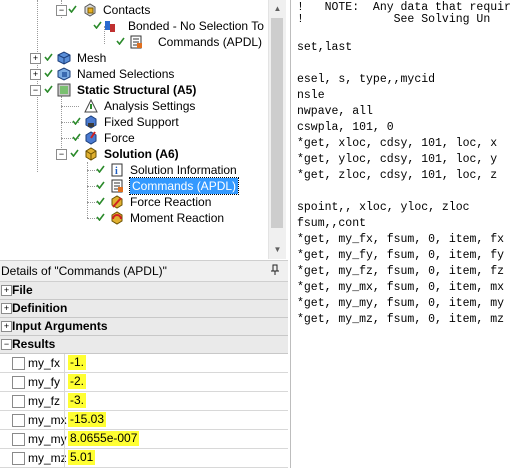 Image resolution: width=512 pixels, height=468 pixels. What do you see at coordinates (275, 270) in the screenshot?
I see `pin-icon` at bounding box center [275, 270].